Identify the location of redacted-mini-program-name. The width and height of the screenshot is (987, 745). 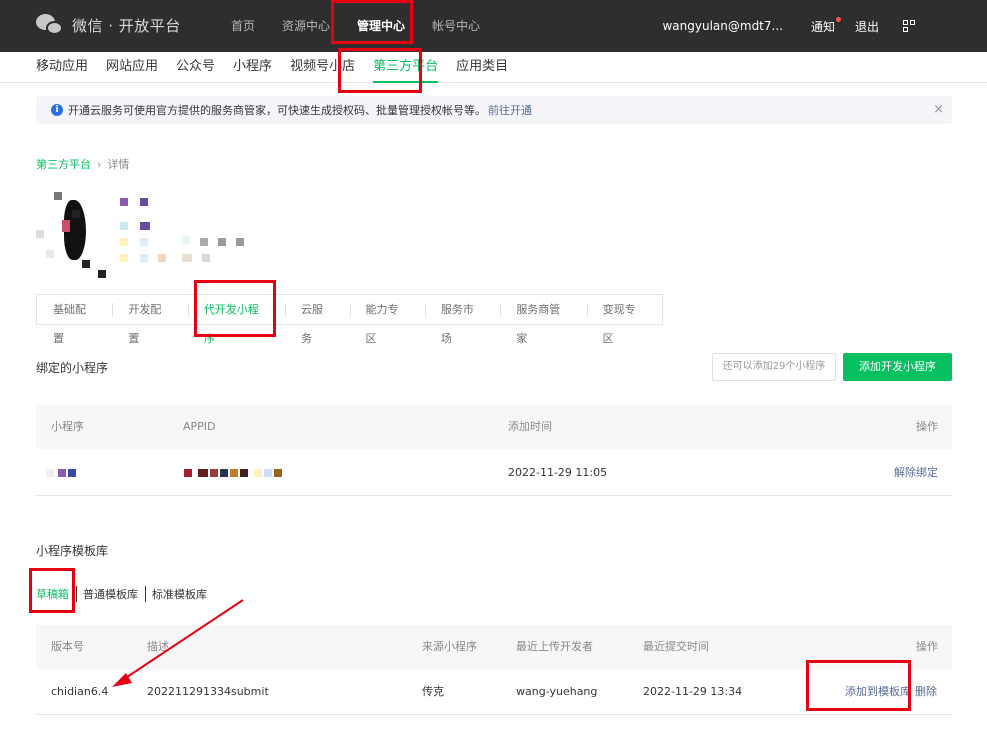
(61, 473).